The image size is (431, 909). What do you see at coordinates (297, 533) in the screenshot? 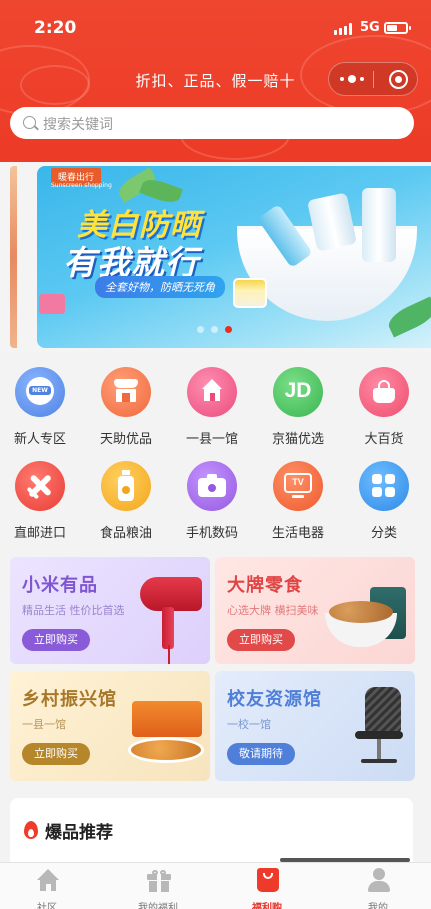
I see `category-label: 生活电器` at bounding box center [297, 533].